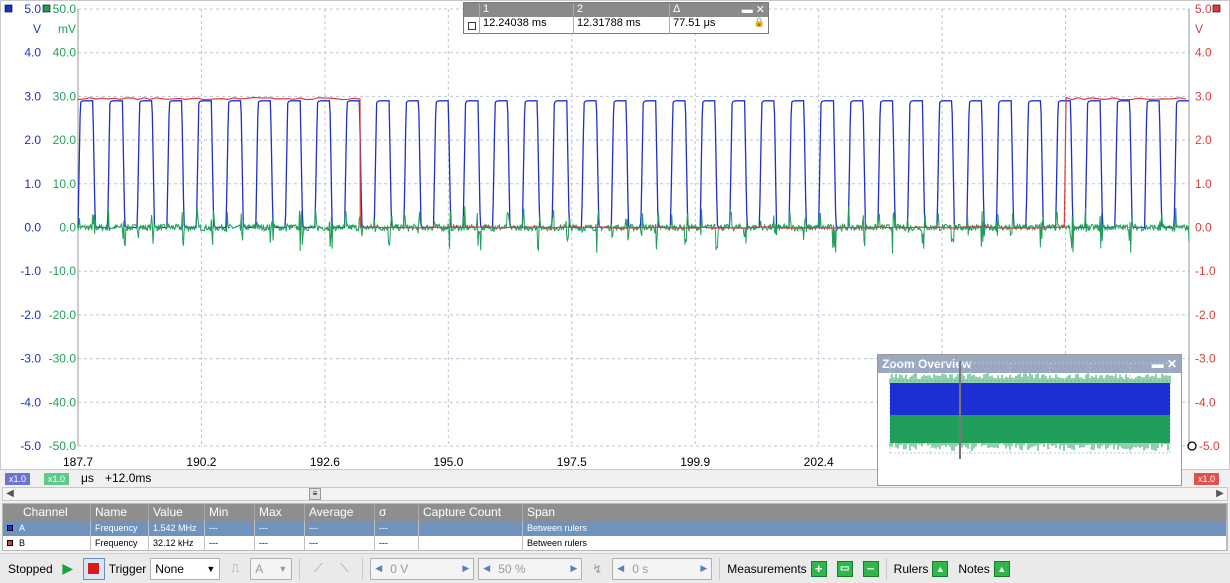 Image resolution: width=1230 pixels, height=583 pixels. Describe the element at coordinates (720, 568) in the screenshot. I see `toolbar-separator` at that location.